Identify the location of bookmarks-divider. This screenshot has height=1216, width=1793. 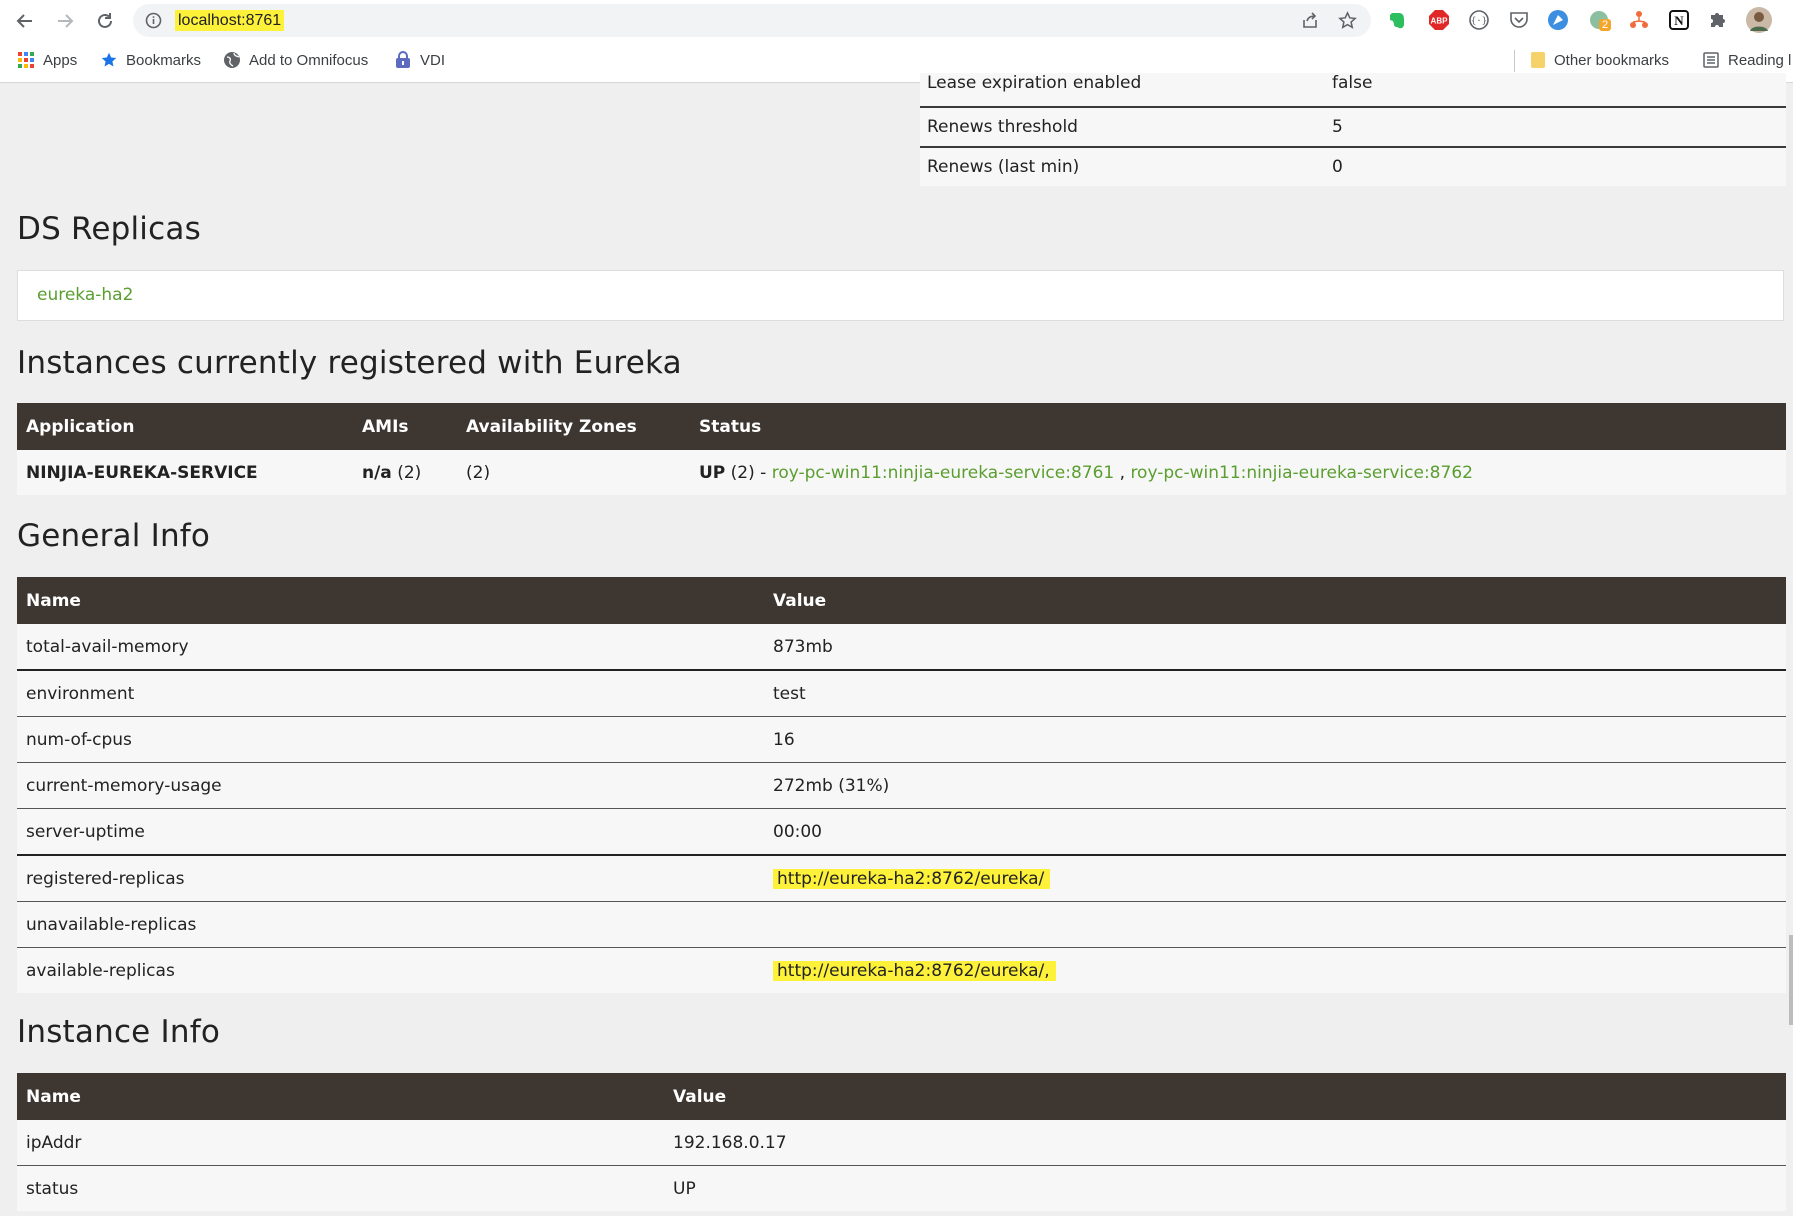
(1514, 61).